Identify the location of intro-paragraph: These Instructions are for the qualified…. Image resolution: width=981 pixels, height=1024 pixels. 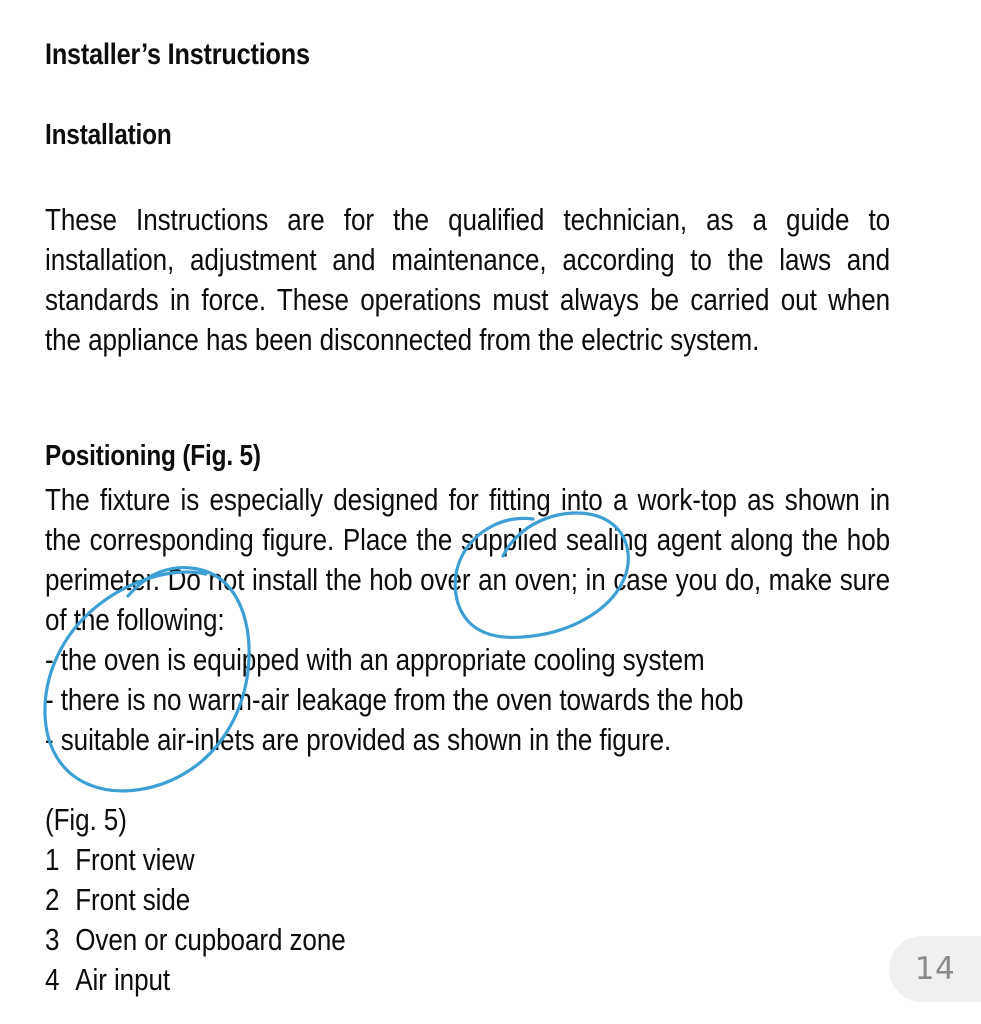
(468, 279).